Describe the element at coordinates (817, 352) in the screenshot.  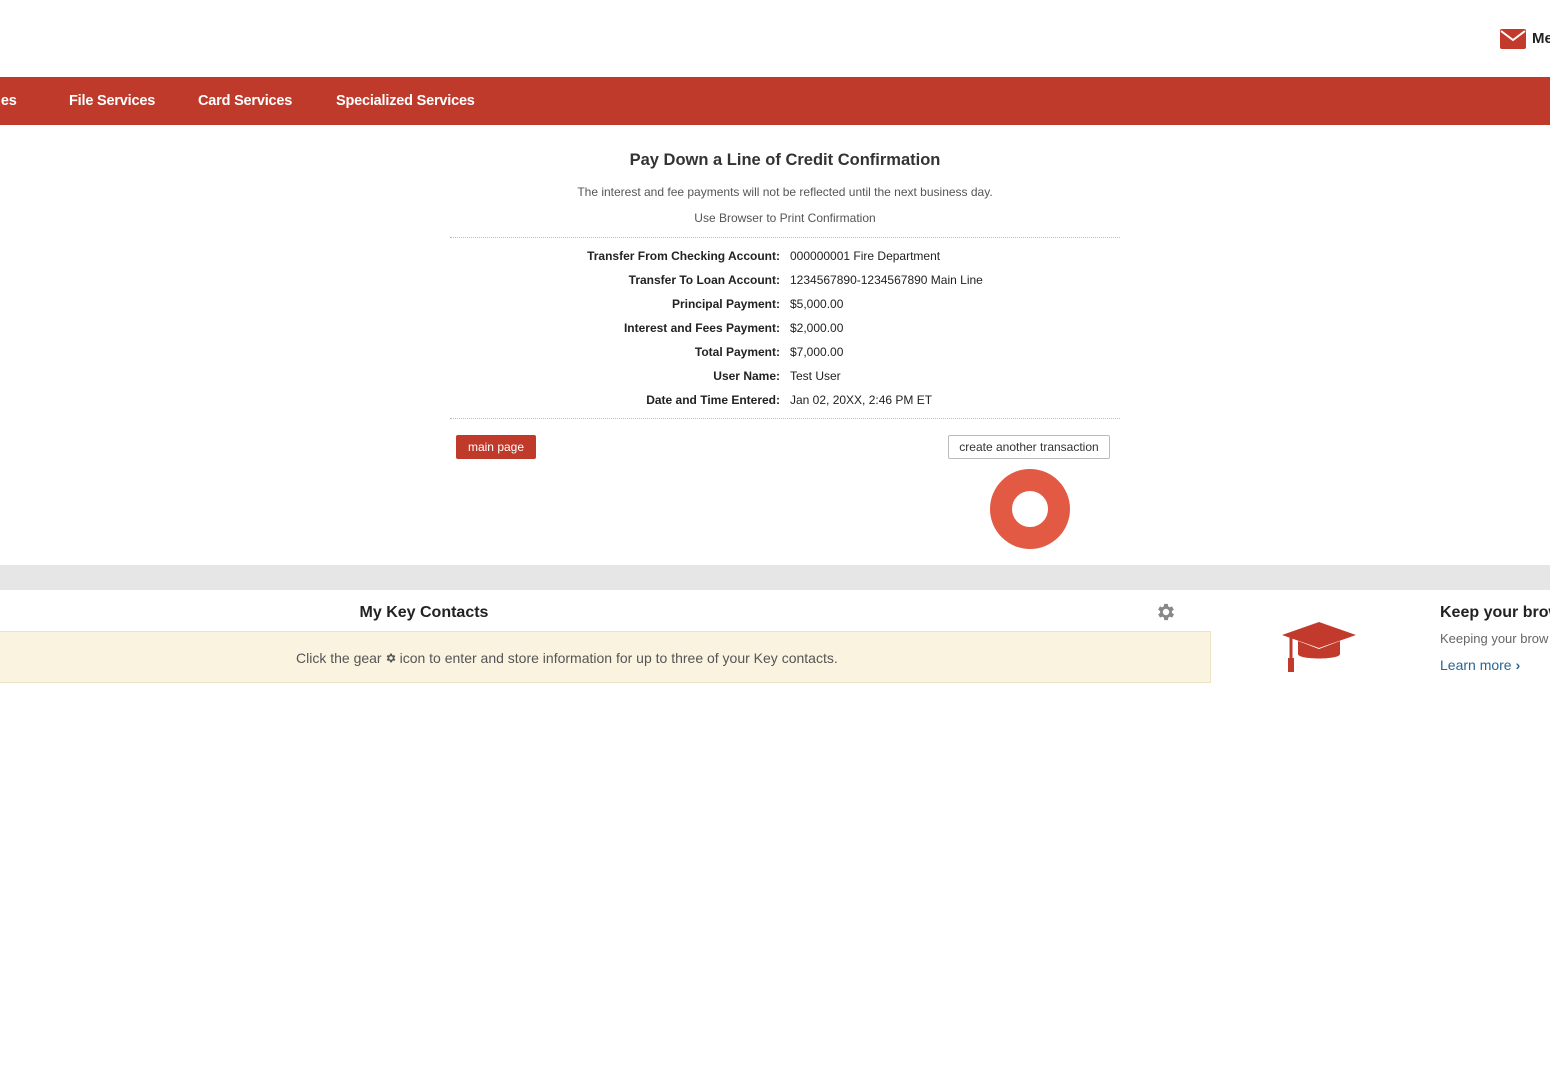
I see `detail-value: $7,000.00` at that location.